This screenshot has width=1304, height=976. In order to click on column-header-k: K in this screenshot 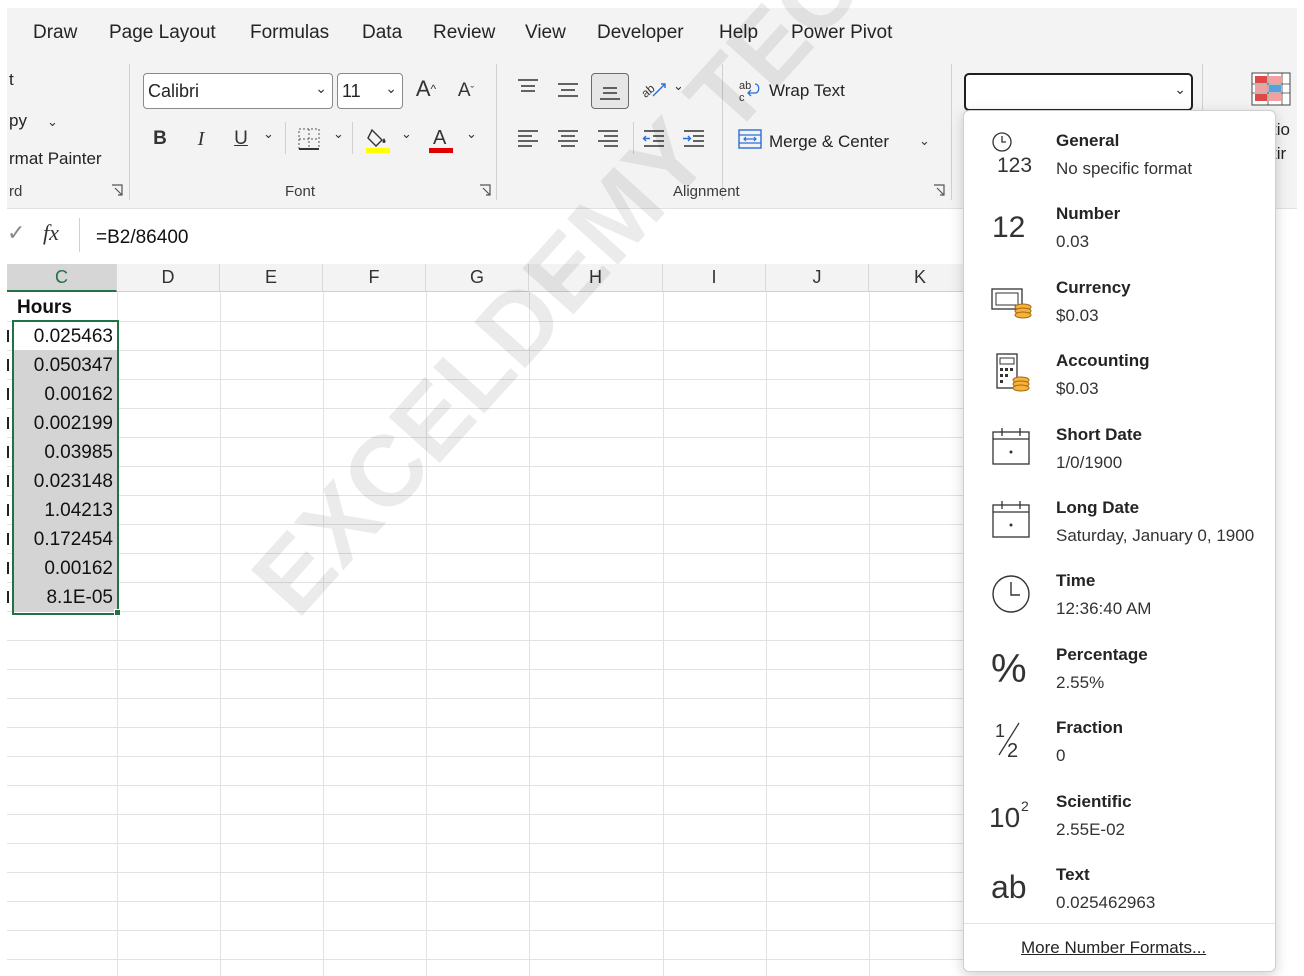, I will do `click(917, 278)`.